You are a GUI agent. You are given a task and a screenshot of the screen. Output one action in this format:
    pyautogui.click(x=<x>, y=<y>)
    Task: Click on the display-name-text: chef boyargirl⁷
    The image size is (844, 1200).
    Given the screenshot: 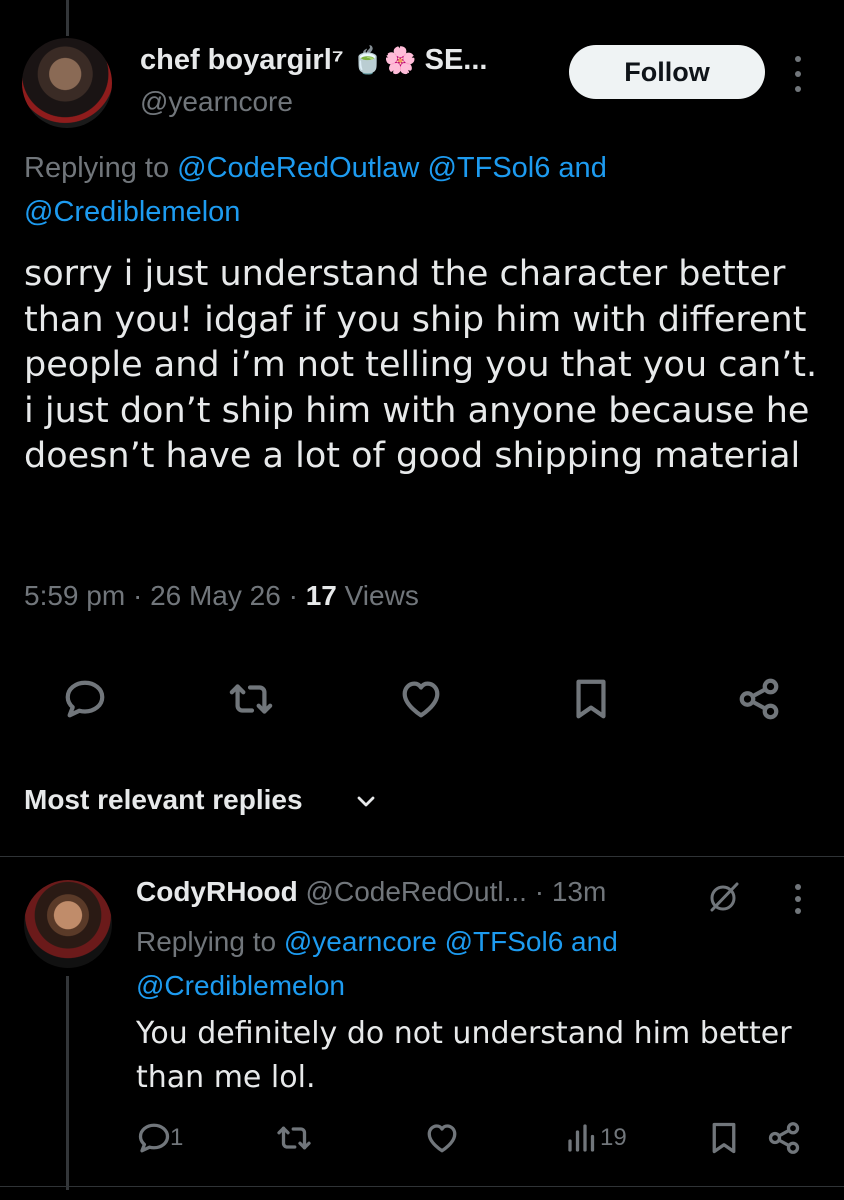 What is the action you would take?
    pyautogui.click(x=246, y=60)
    